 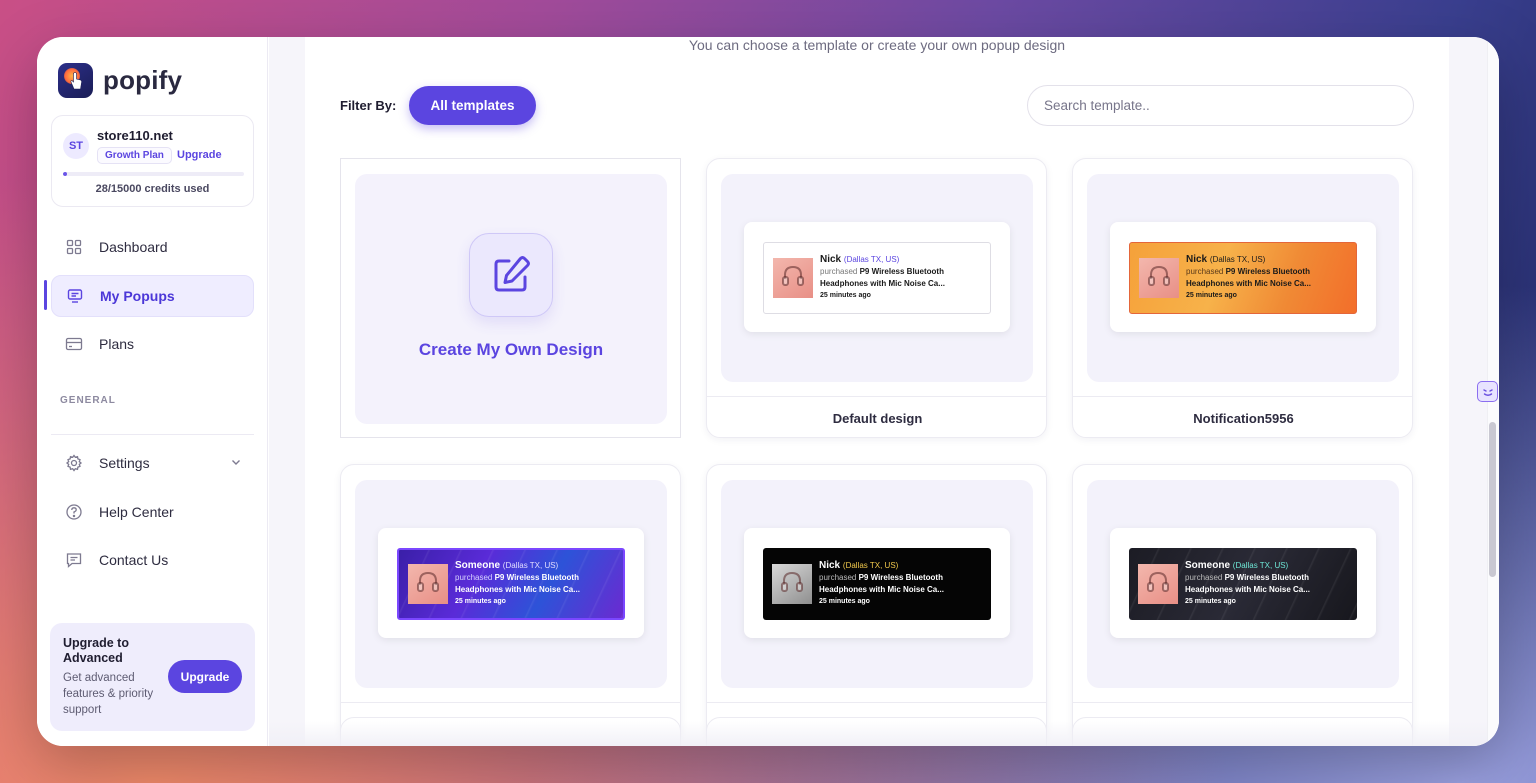 What do you see at coordinates (199, 155) in the screenshot?
I see `upgrade-link: Upgrade` at bounding box center [199, 155].